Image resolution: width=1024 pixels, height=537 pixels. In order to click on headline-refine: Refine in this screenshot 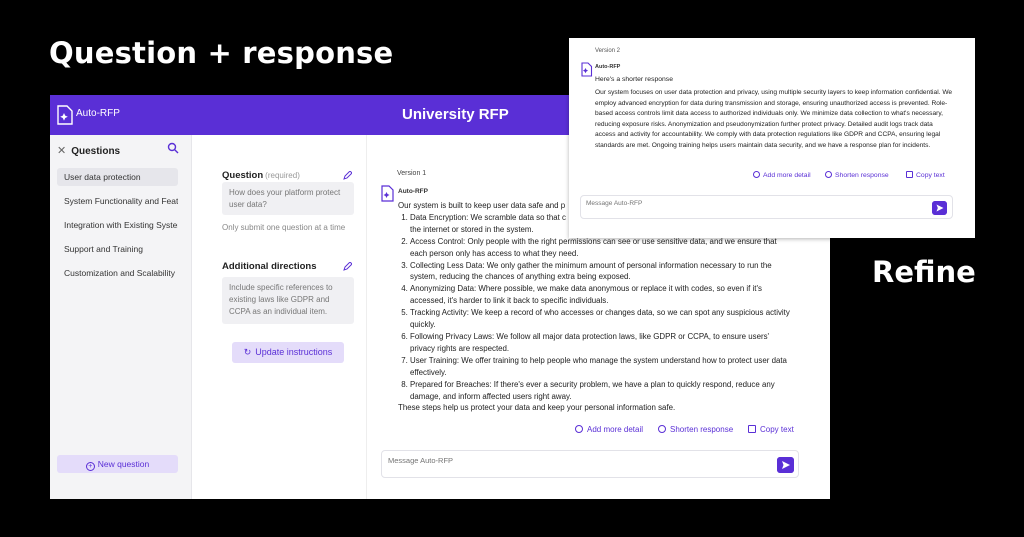, I will do `click(924, 272)`.